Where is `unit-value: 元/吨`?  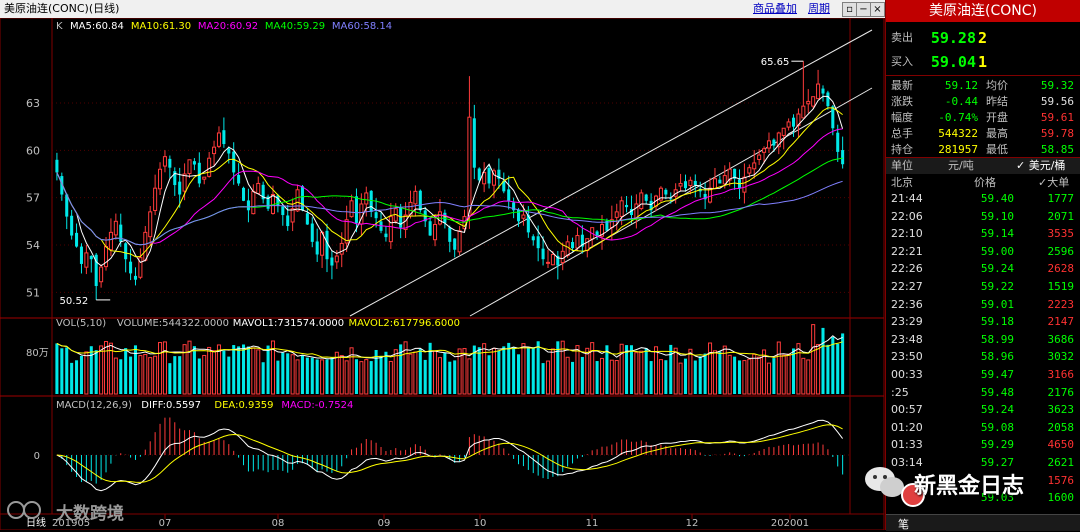 unit-value: 元/吨 is located at coordinates (961, 166).